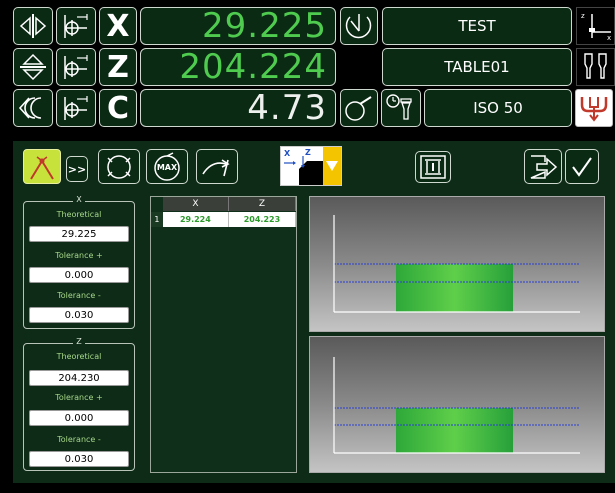 The height and width of the screenshot is (493, 615). What do you see at coordinates (79, 459) in the screenshot?
I see `z-tolerance-minus-input: 0.030` at bounding box center [79, 459].